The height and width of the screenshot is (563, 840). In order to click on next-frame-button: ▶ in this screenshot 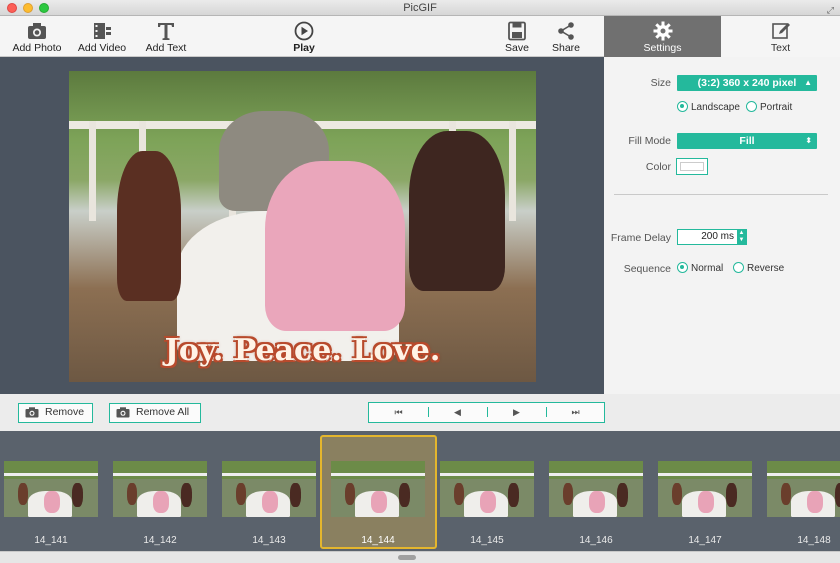, I will do `click(516, 412)`.